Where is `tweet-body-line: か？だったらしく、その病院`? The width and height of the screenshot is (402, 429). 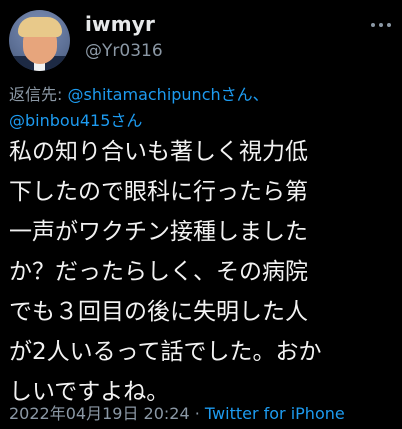 tweet-body-line: か？だったらしく、その病院 is located at coordinates (158, 272).